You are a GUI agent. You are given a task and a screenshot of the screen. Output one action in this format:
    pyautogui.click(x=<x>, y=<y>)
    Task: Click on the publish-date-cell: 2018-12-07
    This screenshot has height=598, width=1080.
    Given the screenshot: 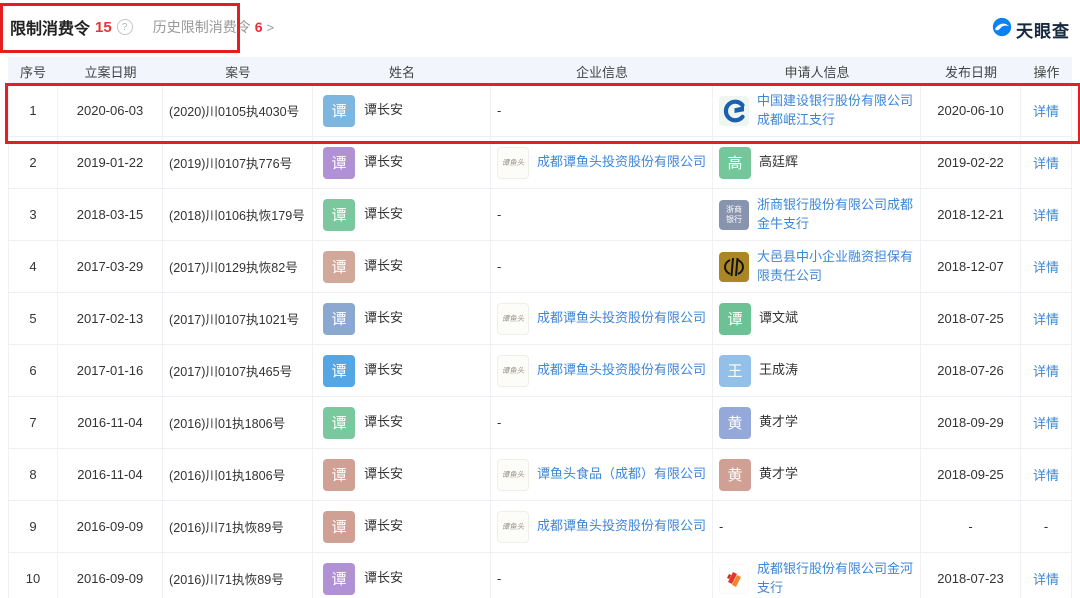 What is the action you would take?
    pyautogui.click(x=971, y=266)
    